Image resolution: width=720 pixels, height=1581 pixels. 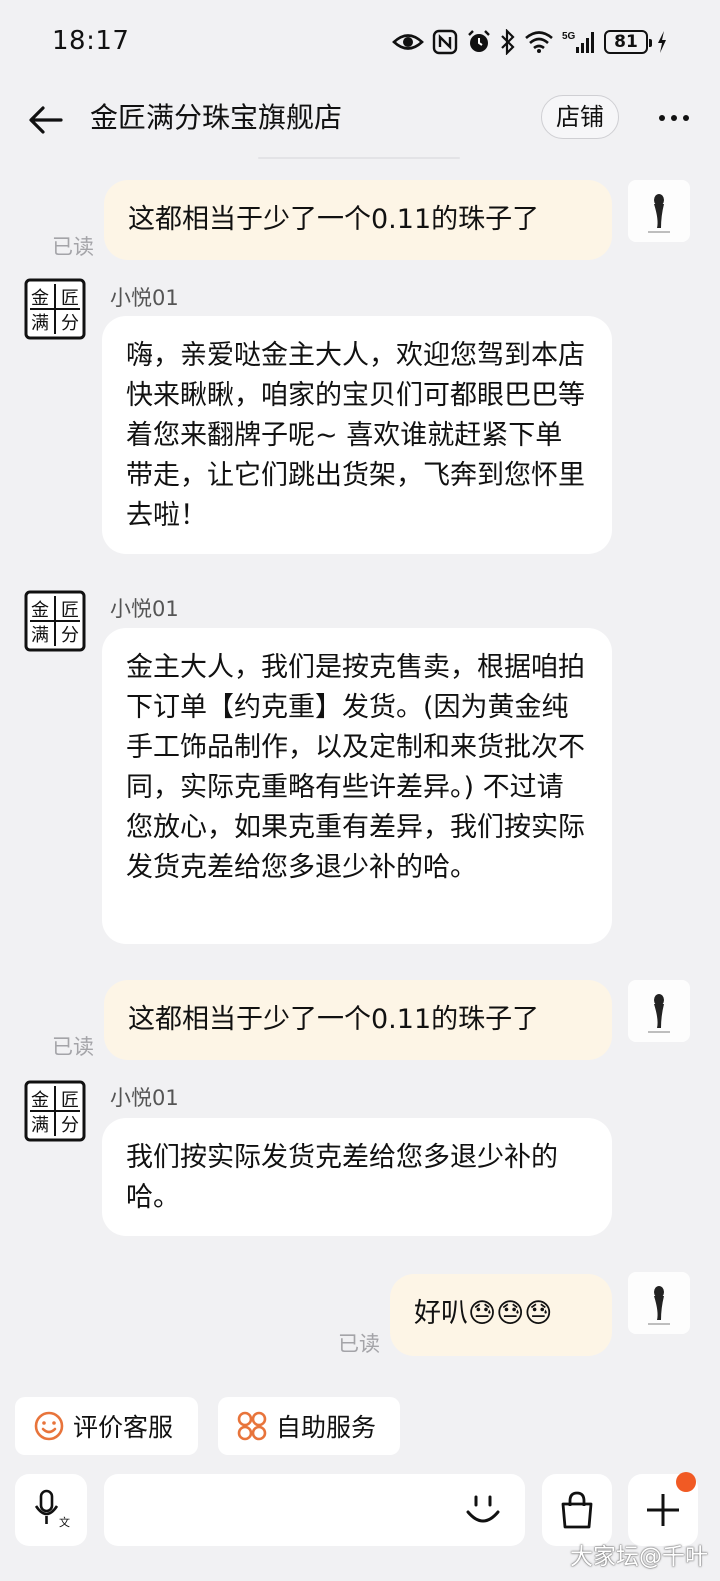 I want to click on svg-text: 文, so click(x=64, y=1522).